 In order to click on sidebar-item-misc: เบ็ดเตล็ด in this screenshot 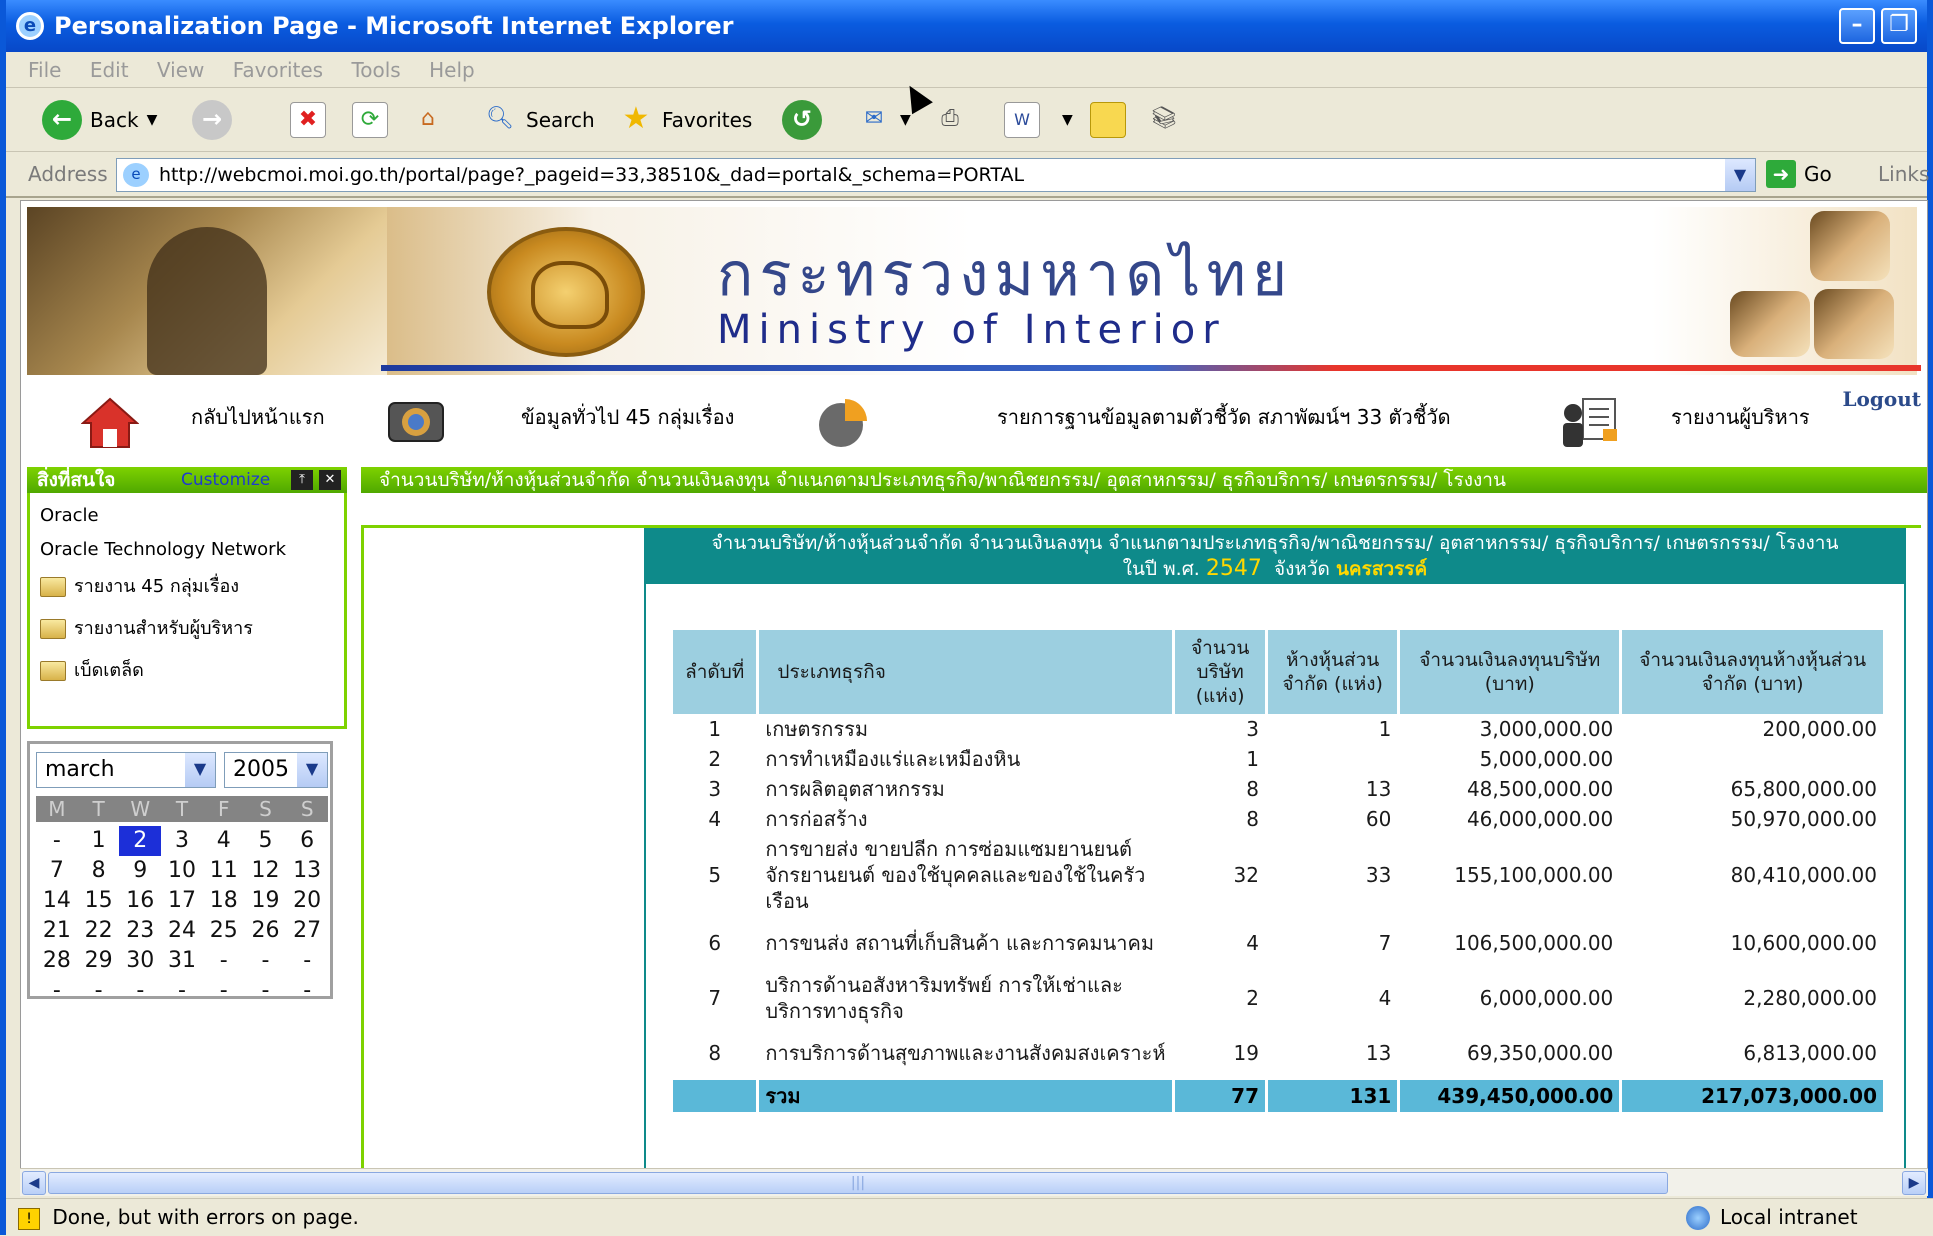, I will do `click(92, 669)`.